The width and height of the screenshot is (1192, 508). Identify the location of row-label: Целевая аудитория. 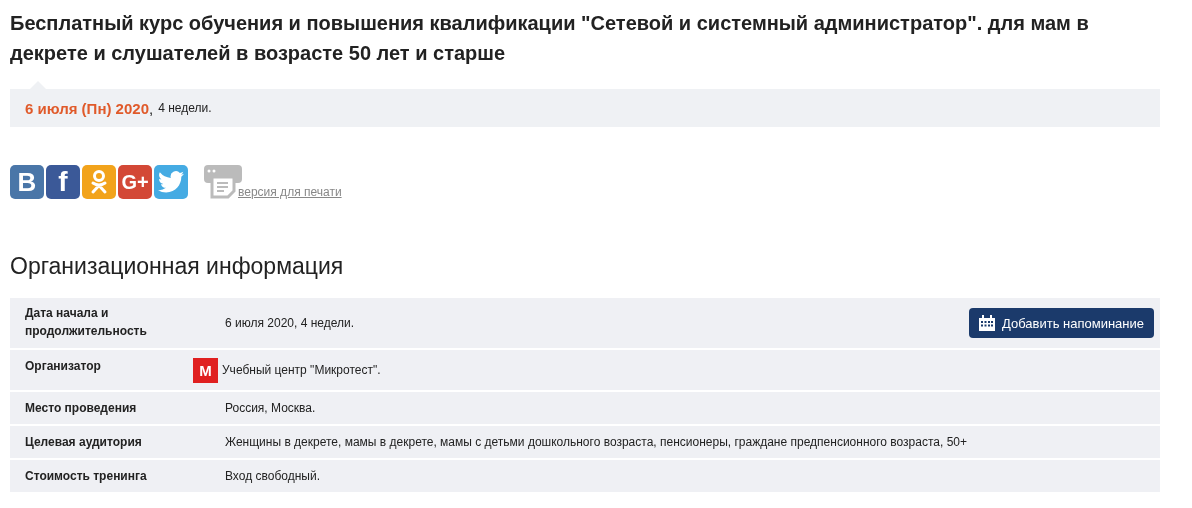
(83, 442).